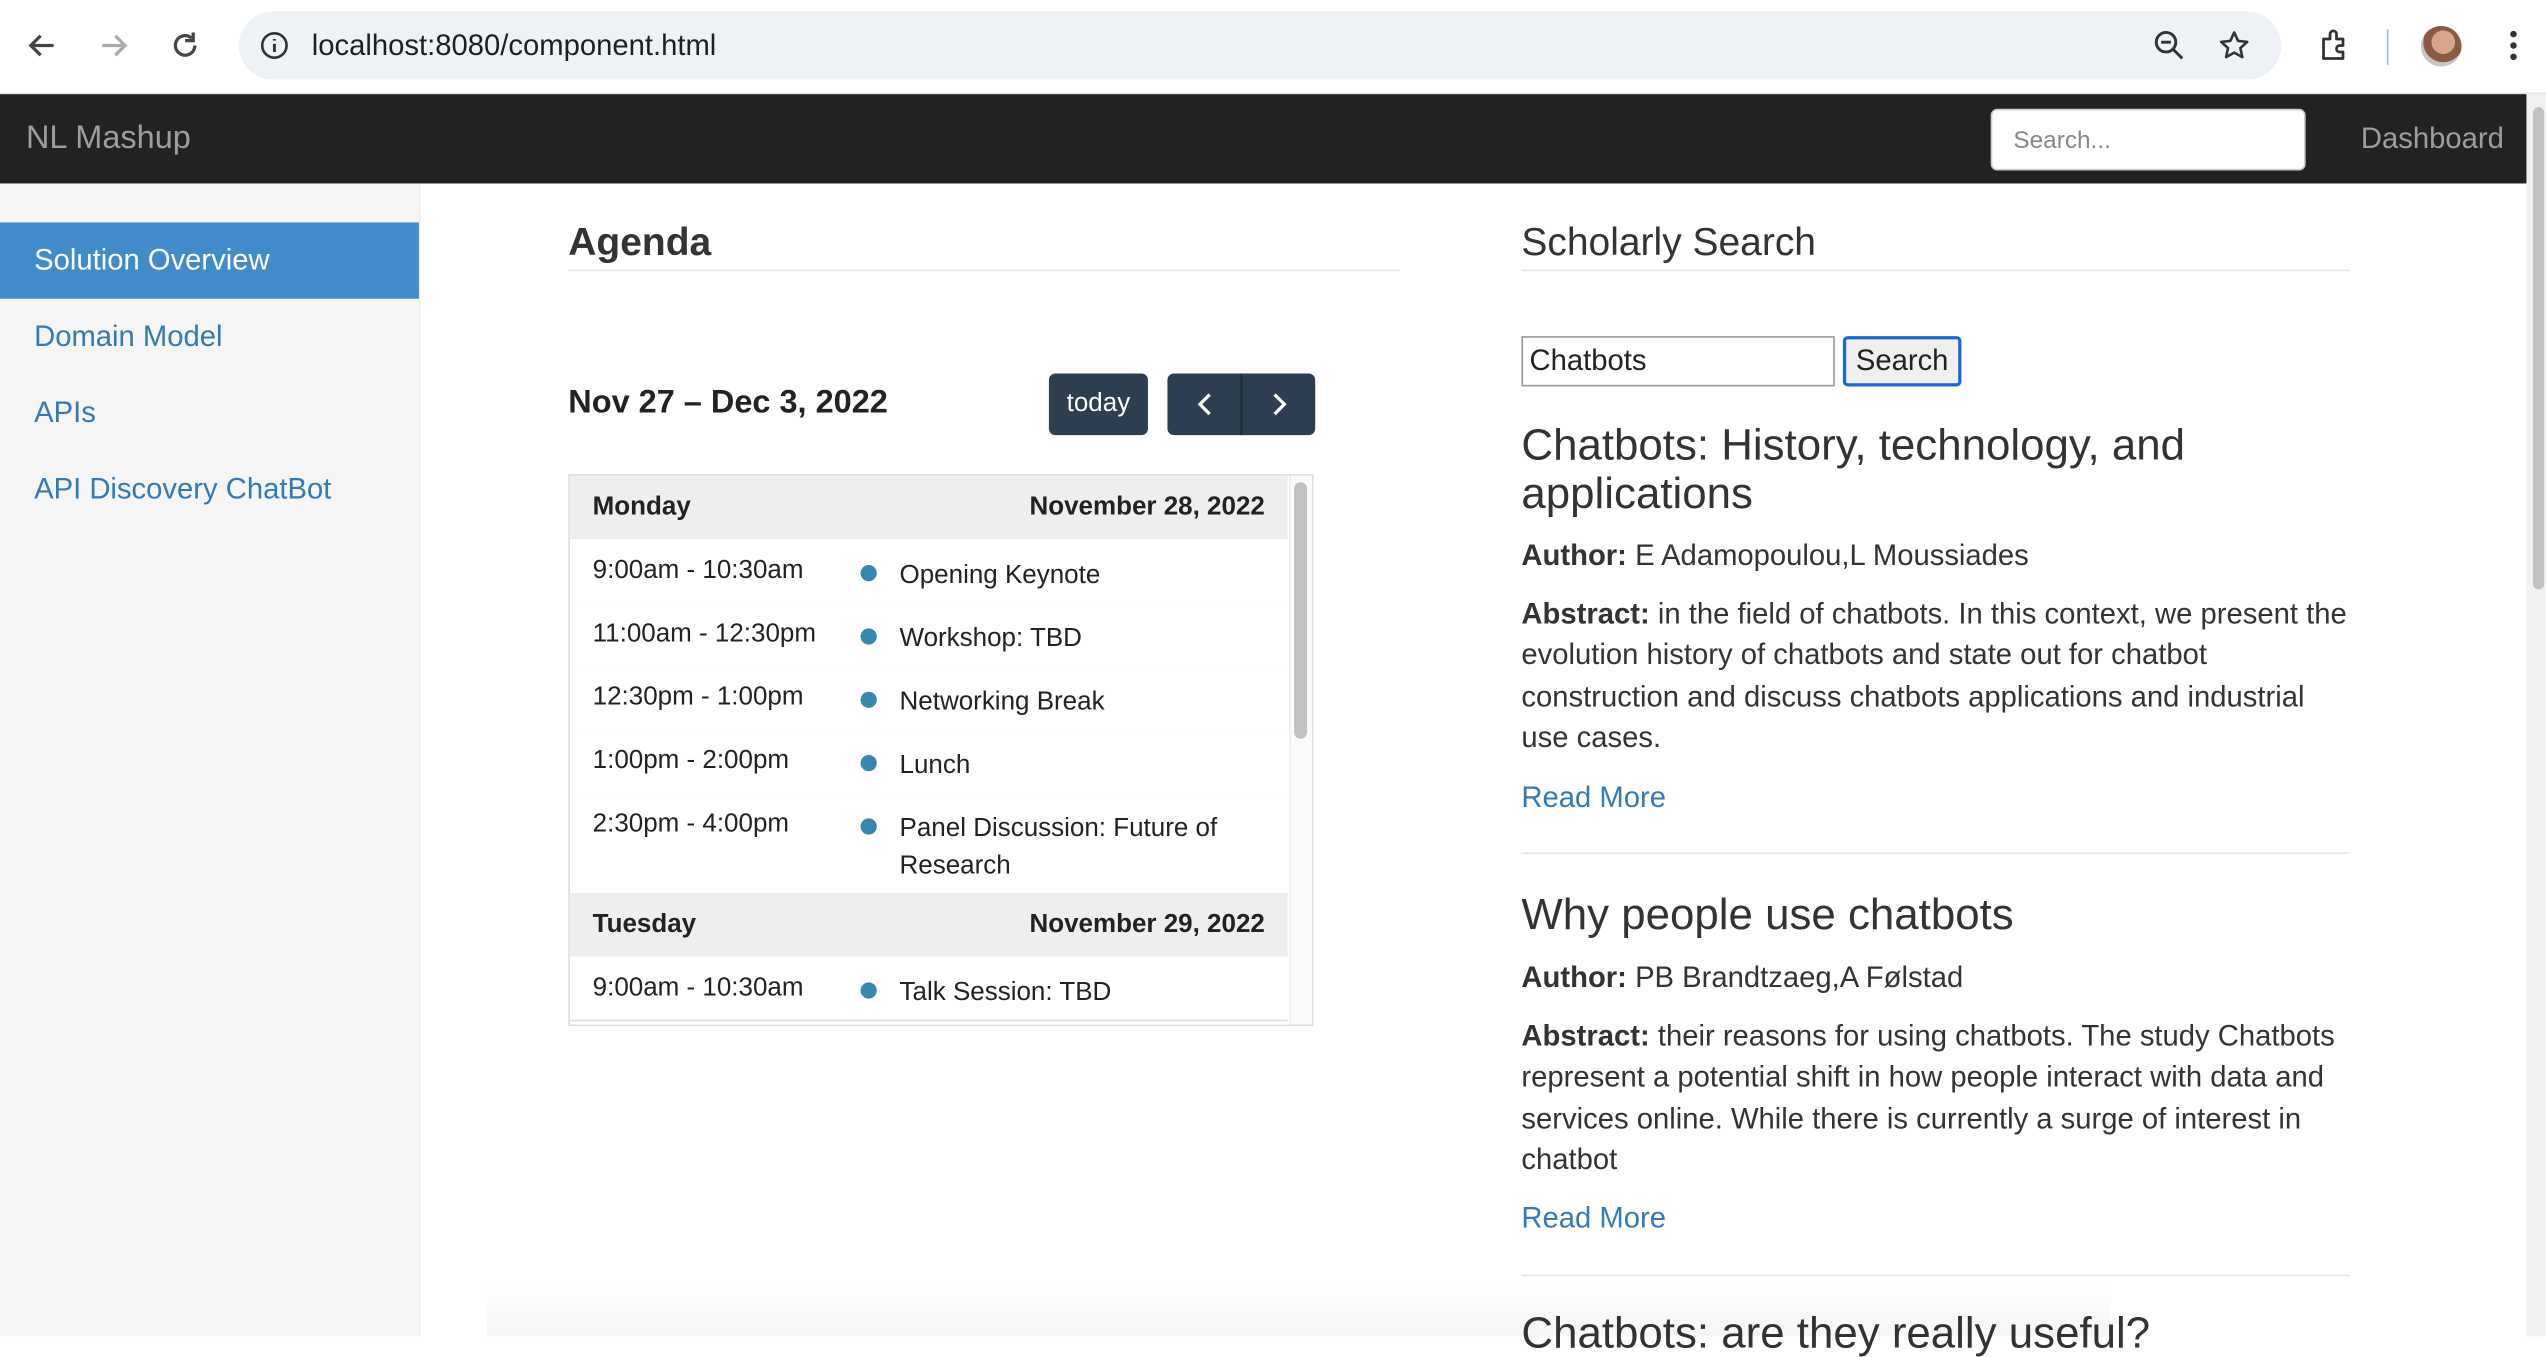  What do you see at coordinates (1678, 361) in the screenshot?
I see `scholarly-search-input` at bounding box center [1678, 361].